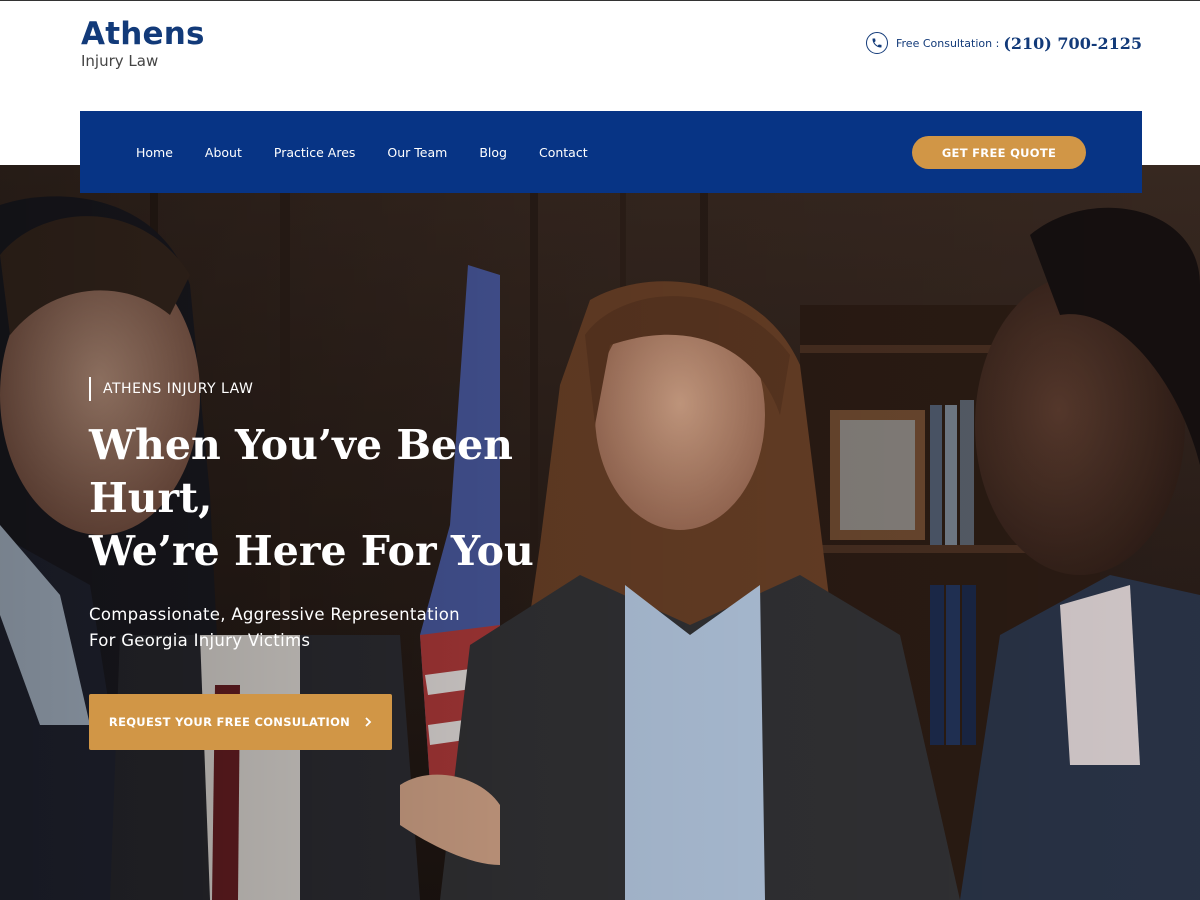  Describe the element at coordinates (229, 722) in the screenshot. I see `request-consultation-label: REQUEST YOUR FREE CONSULATION` at that location.